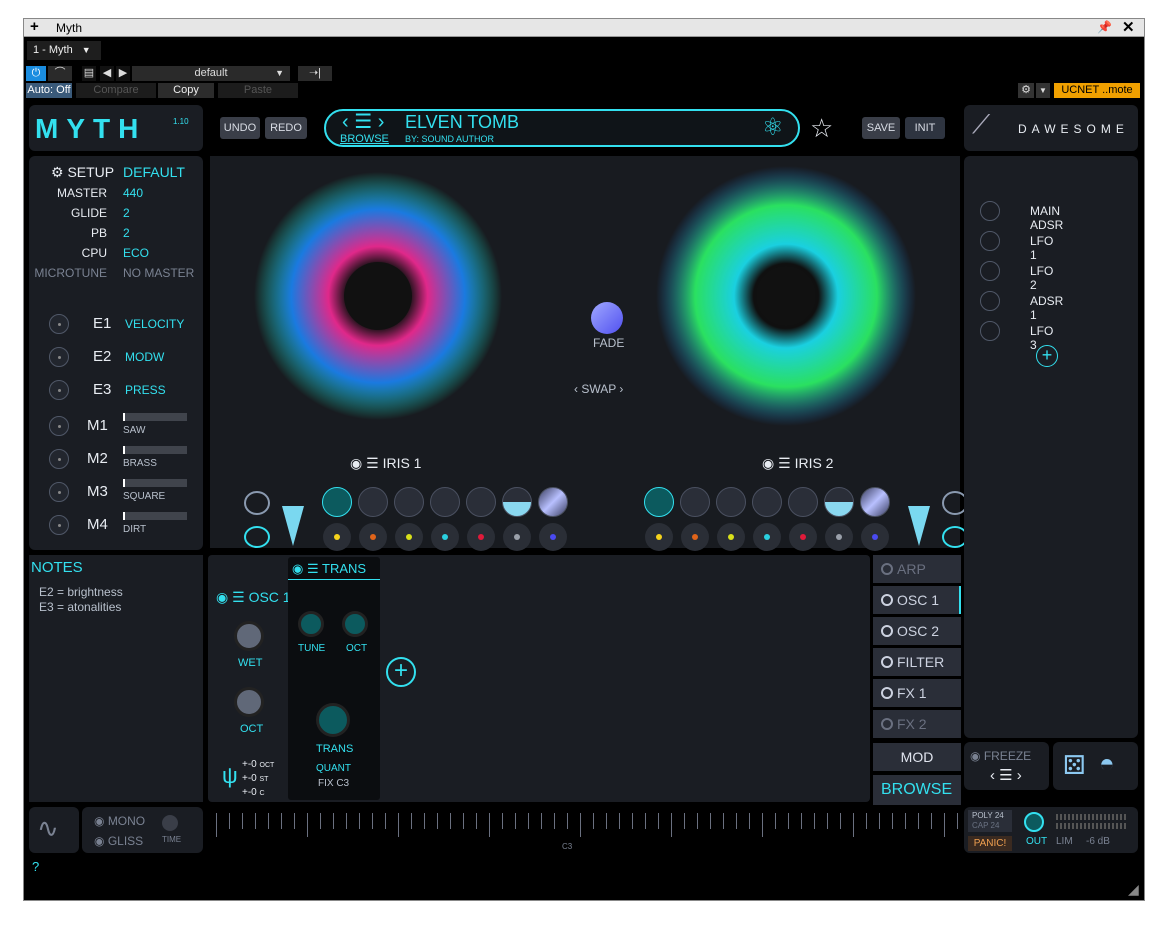  What do you see at coordinates (249, 636) in the screenshot?
I see `wet-knob` at bounding box center [249, 636].